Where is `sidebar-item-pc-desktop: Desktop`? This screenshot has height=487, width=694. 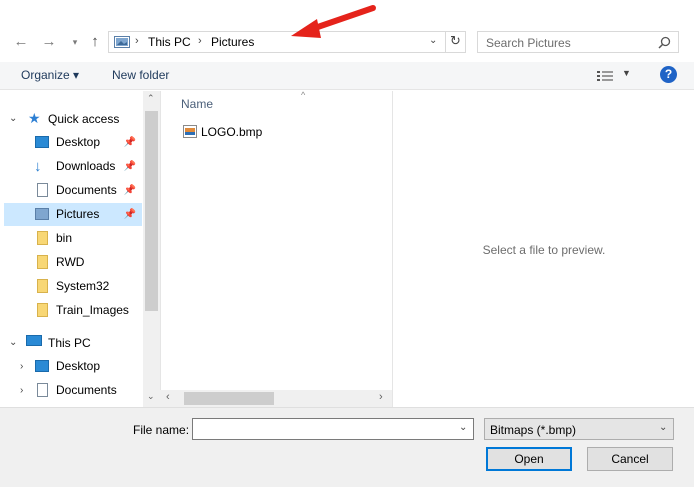
sidebar-item-pc-desktop: Desktop is located at coordinates (73, 366).